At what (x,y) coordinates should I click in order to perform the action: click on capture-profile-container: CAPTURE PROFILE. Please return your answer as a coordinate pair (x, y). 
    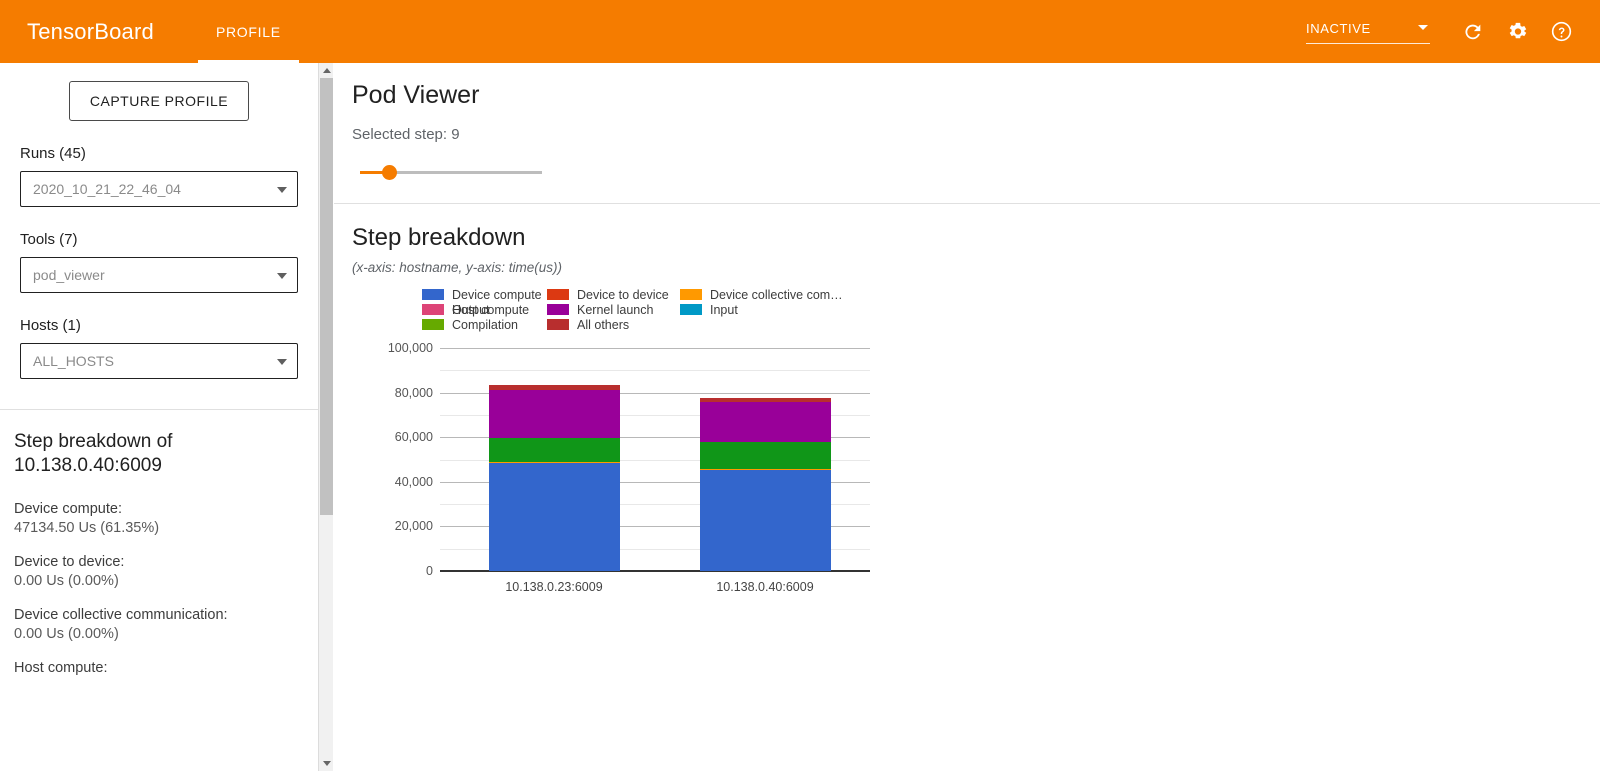
    Looking at the image, I should click on (159, 92).